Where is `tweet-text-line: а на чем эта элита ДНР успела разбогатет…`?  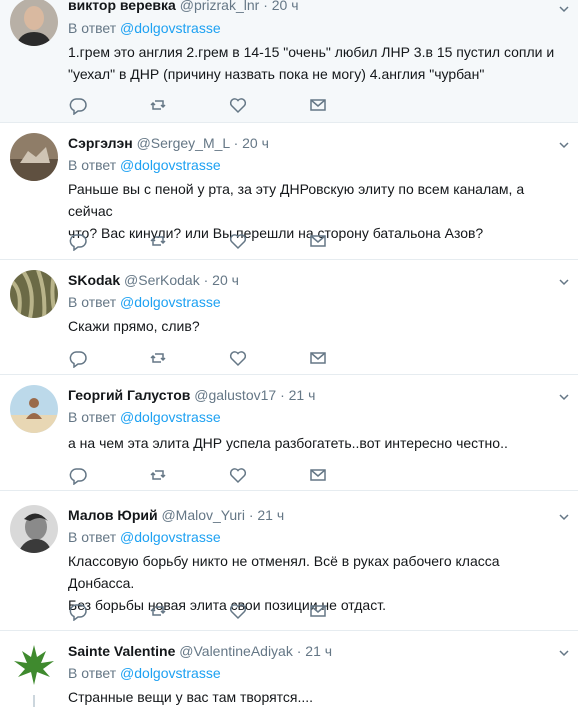 tweet-text-line: а на чем эта элита ДНР успела разбогатет… is located at coordinates (288, 443).